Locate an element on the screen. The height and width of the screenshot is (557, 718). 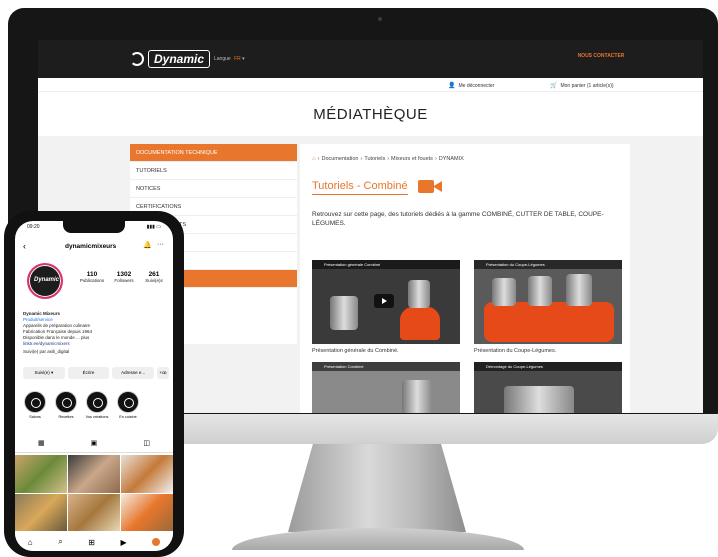
search-icon: ⌕ is located at coordinates (60, 542).